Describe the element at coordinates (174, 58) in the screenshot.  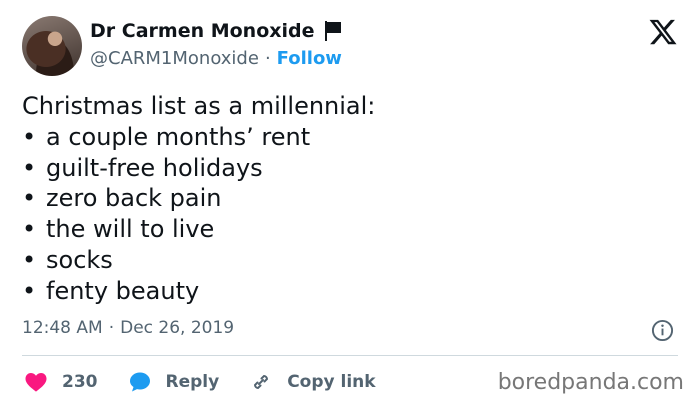
I see `author-handle: @CARM1Monoxide` at that location.